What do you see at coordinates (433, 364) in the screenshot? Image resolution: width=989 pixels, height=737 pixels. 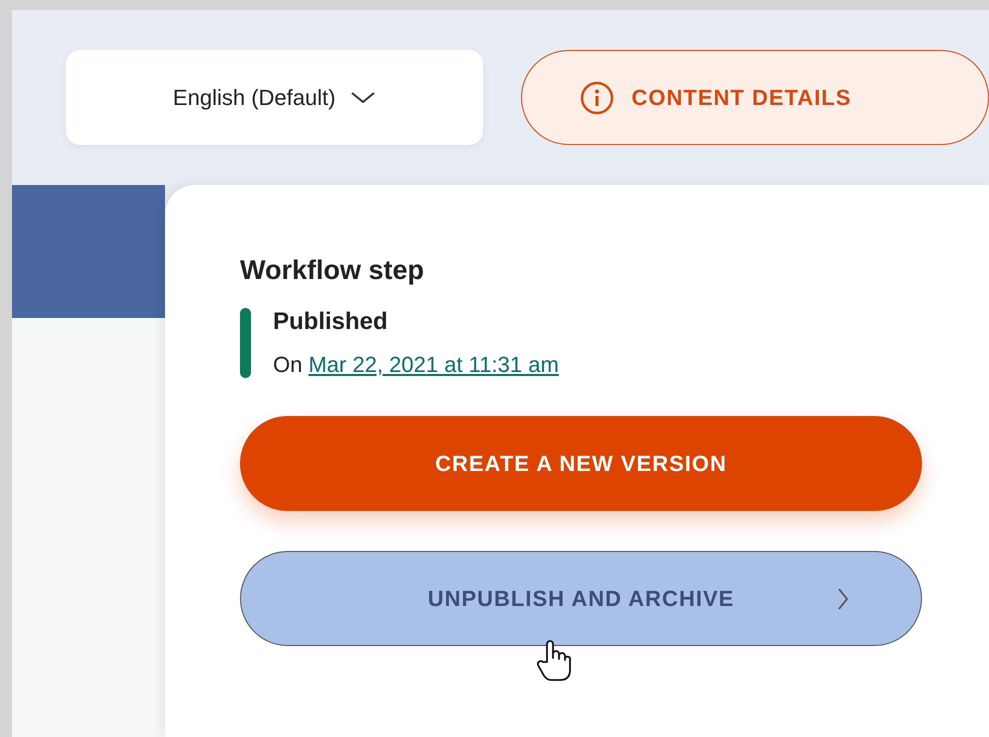 I see `date-link: Mar 22, 2021 at 11:31 am` at bounding box center [433, 364].